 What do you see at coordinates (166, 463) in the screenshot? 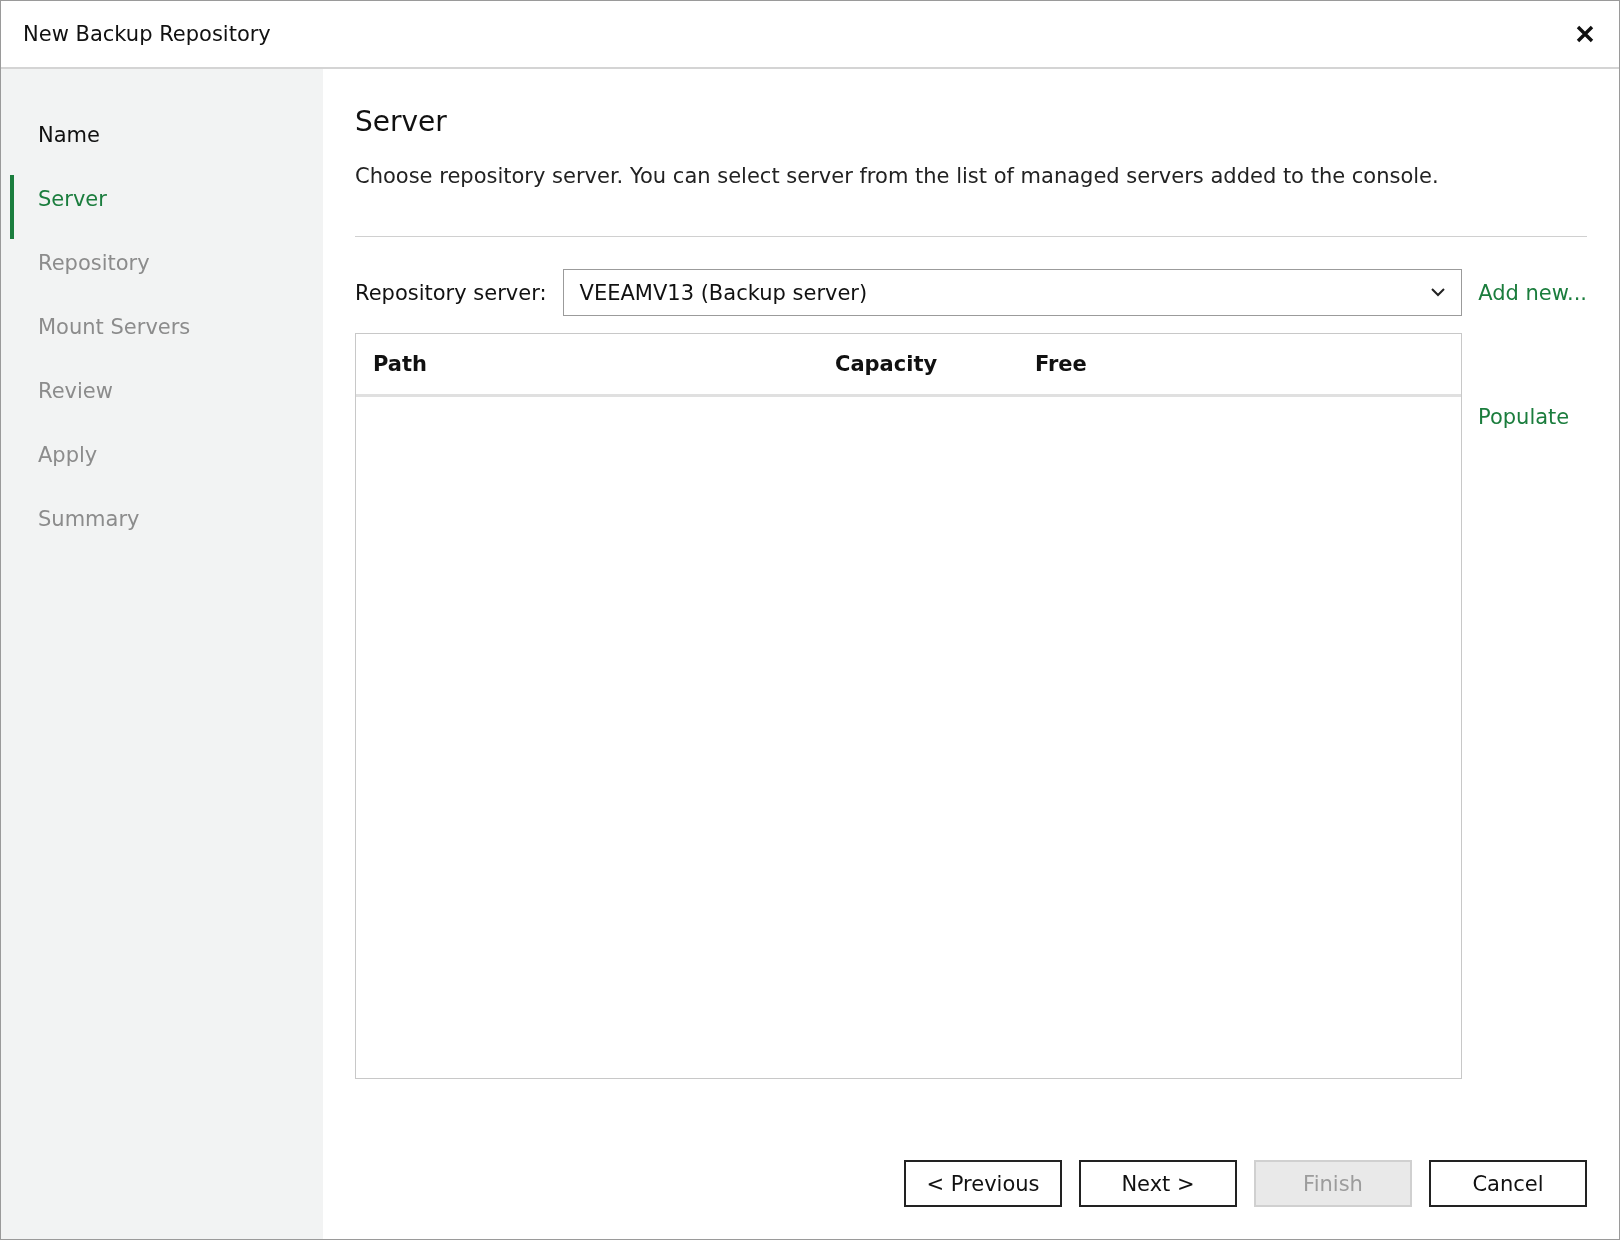
I see `wizard-step: Apply` at bounding box center [166, 463].